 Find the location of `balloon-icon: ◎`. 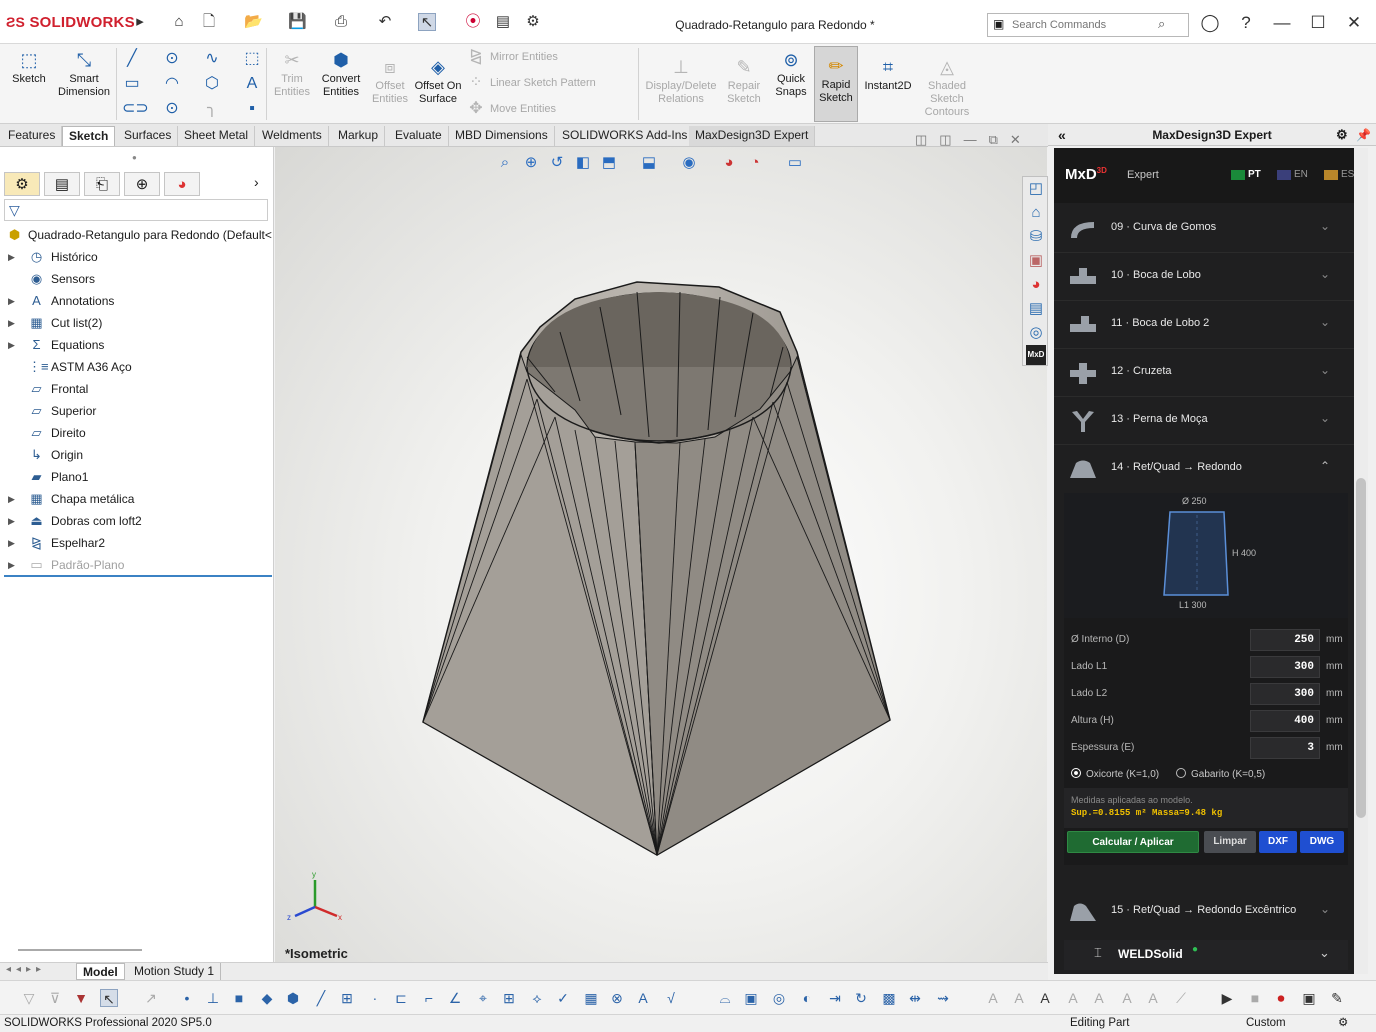

balloon-icon: ◎ is located at coordinates (779, 998).